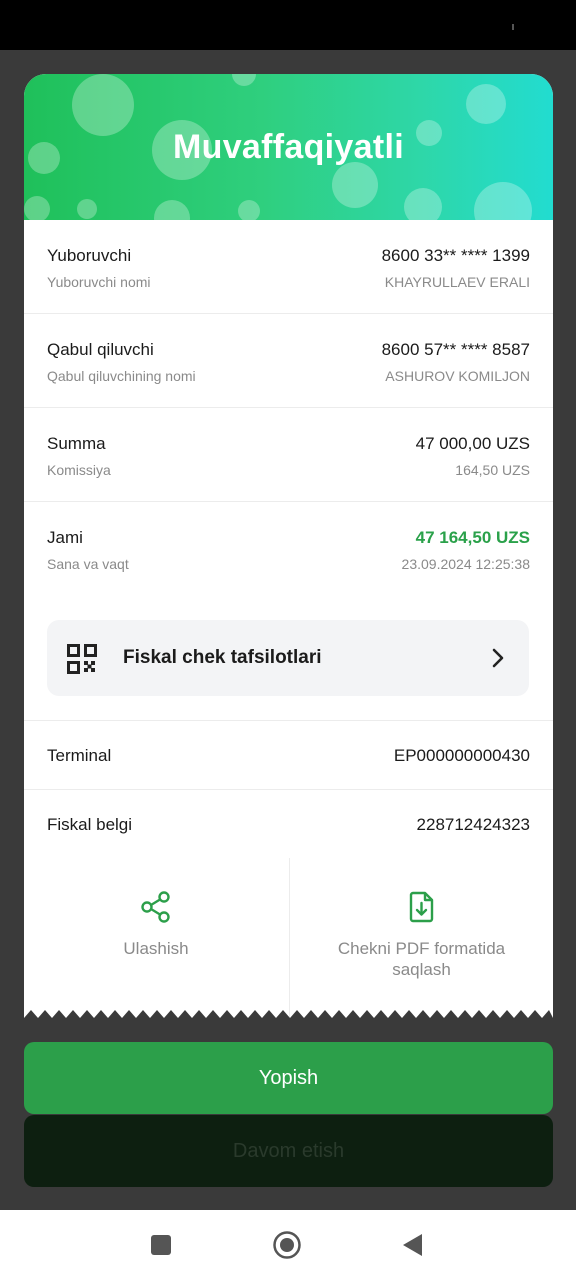 This screenshot has height=1280, width=576. Describe the element at coordinates (156, 948) in the screenshot. I see `share-label: Ulashish` at that location.